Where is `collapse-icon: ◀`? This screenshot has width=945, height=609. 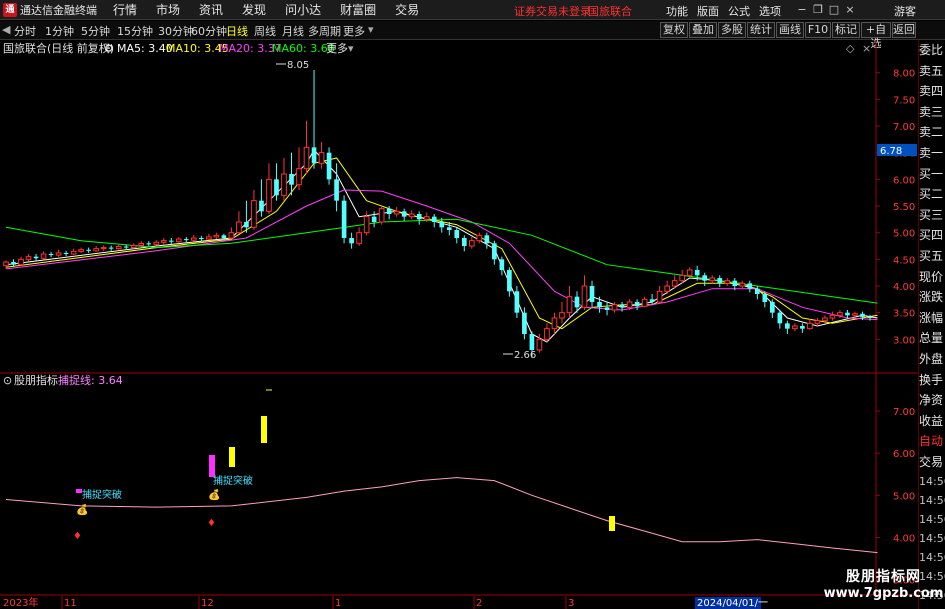
collapse-icon: ◀ is located at coordinates (6, 29).